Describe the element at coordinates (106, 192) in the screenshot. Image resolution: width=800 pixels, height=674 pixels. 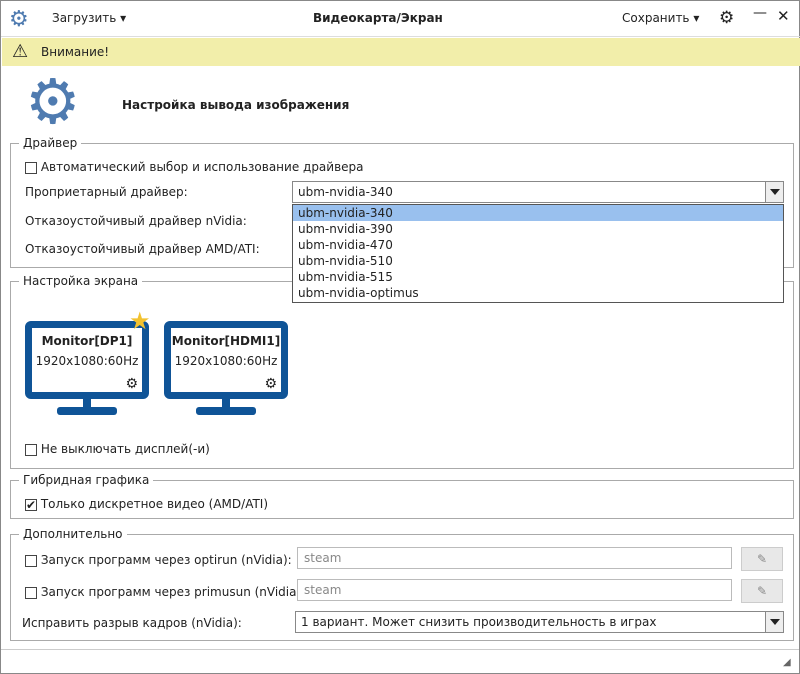
I see `proprietary-label: Проприетарный драйвер:` at that location.